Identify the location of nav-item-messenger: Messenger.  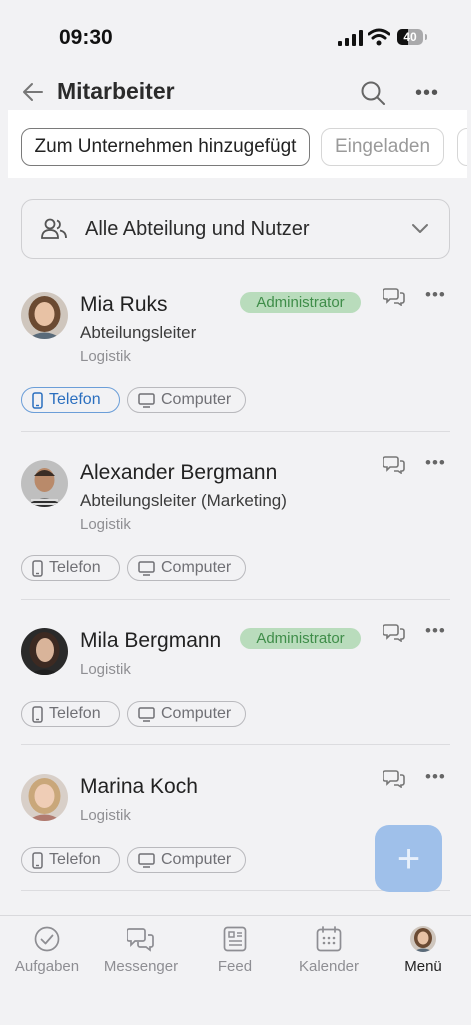
(141, 950).